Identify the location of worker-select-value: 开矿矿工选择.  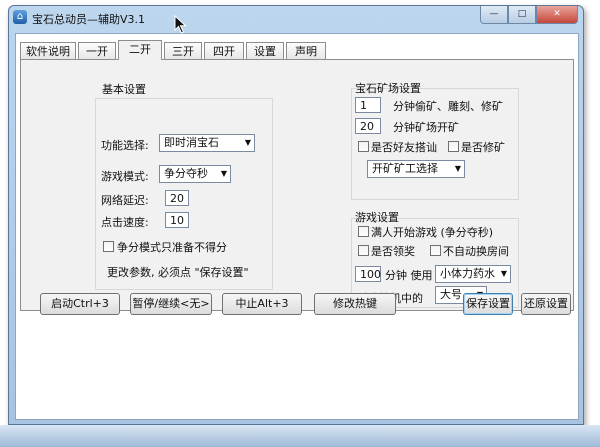
(405, 168).